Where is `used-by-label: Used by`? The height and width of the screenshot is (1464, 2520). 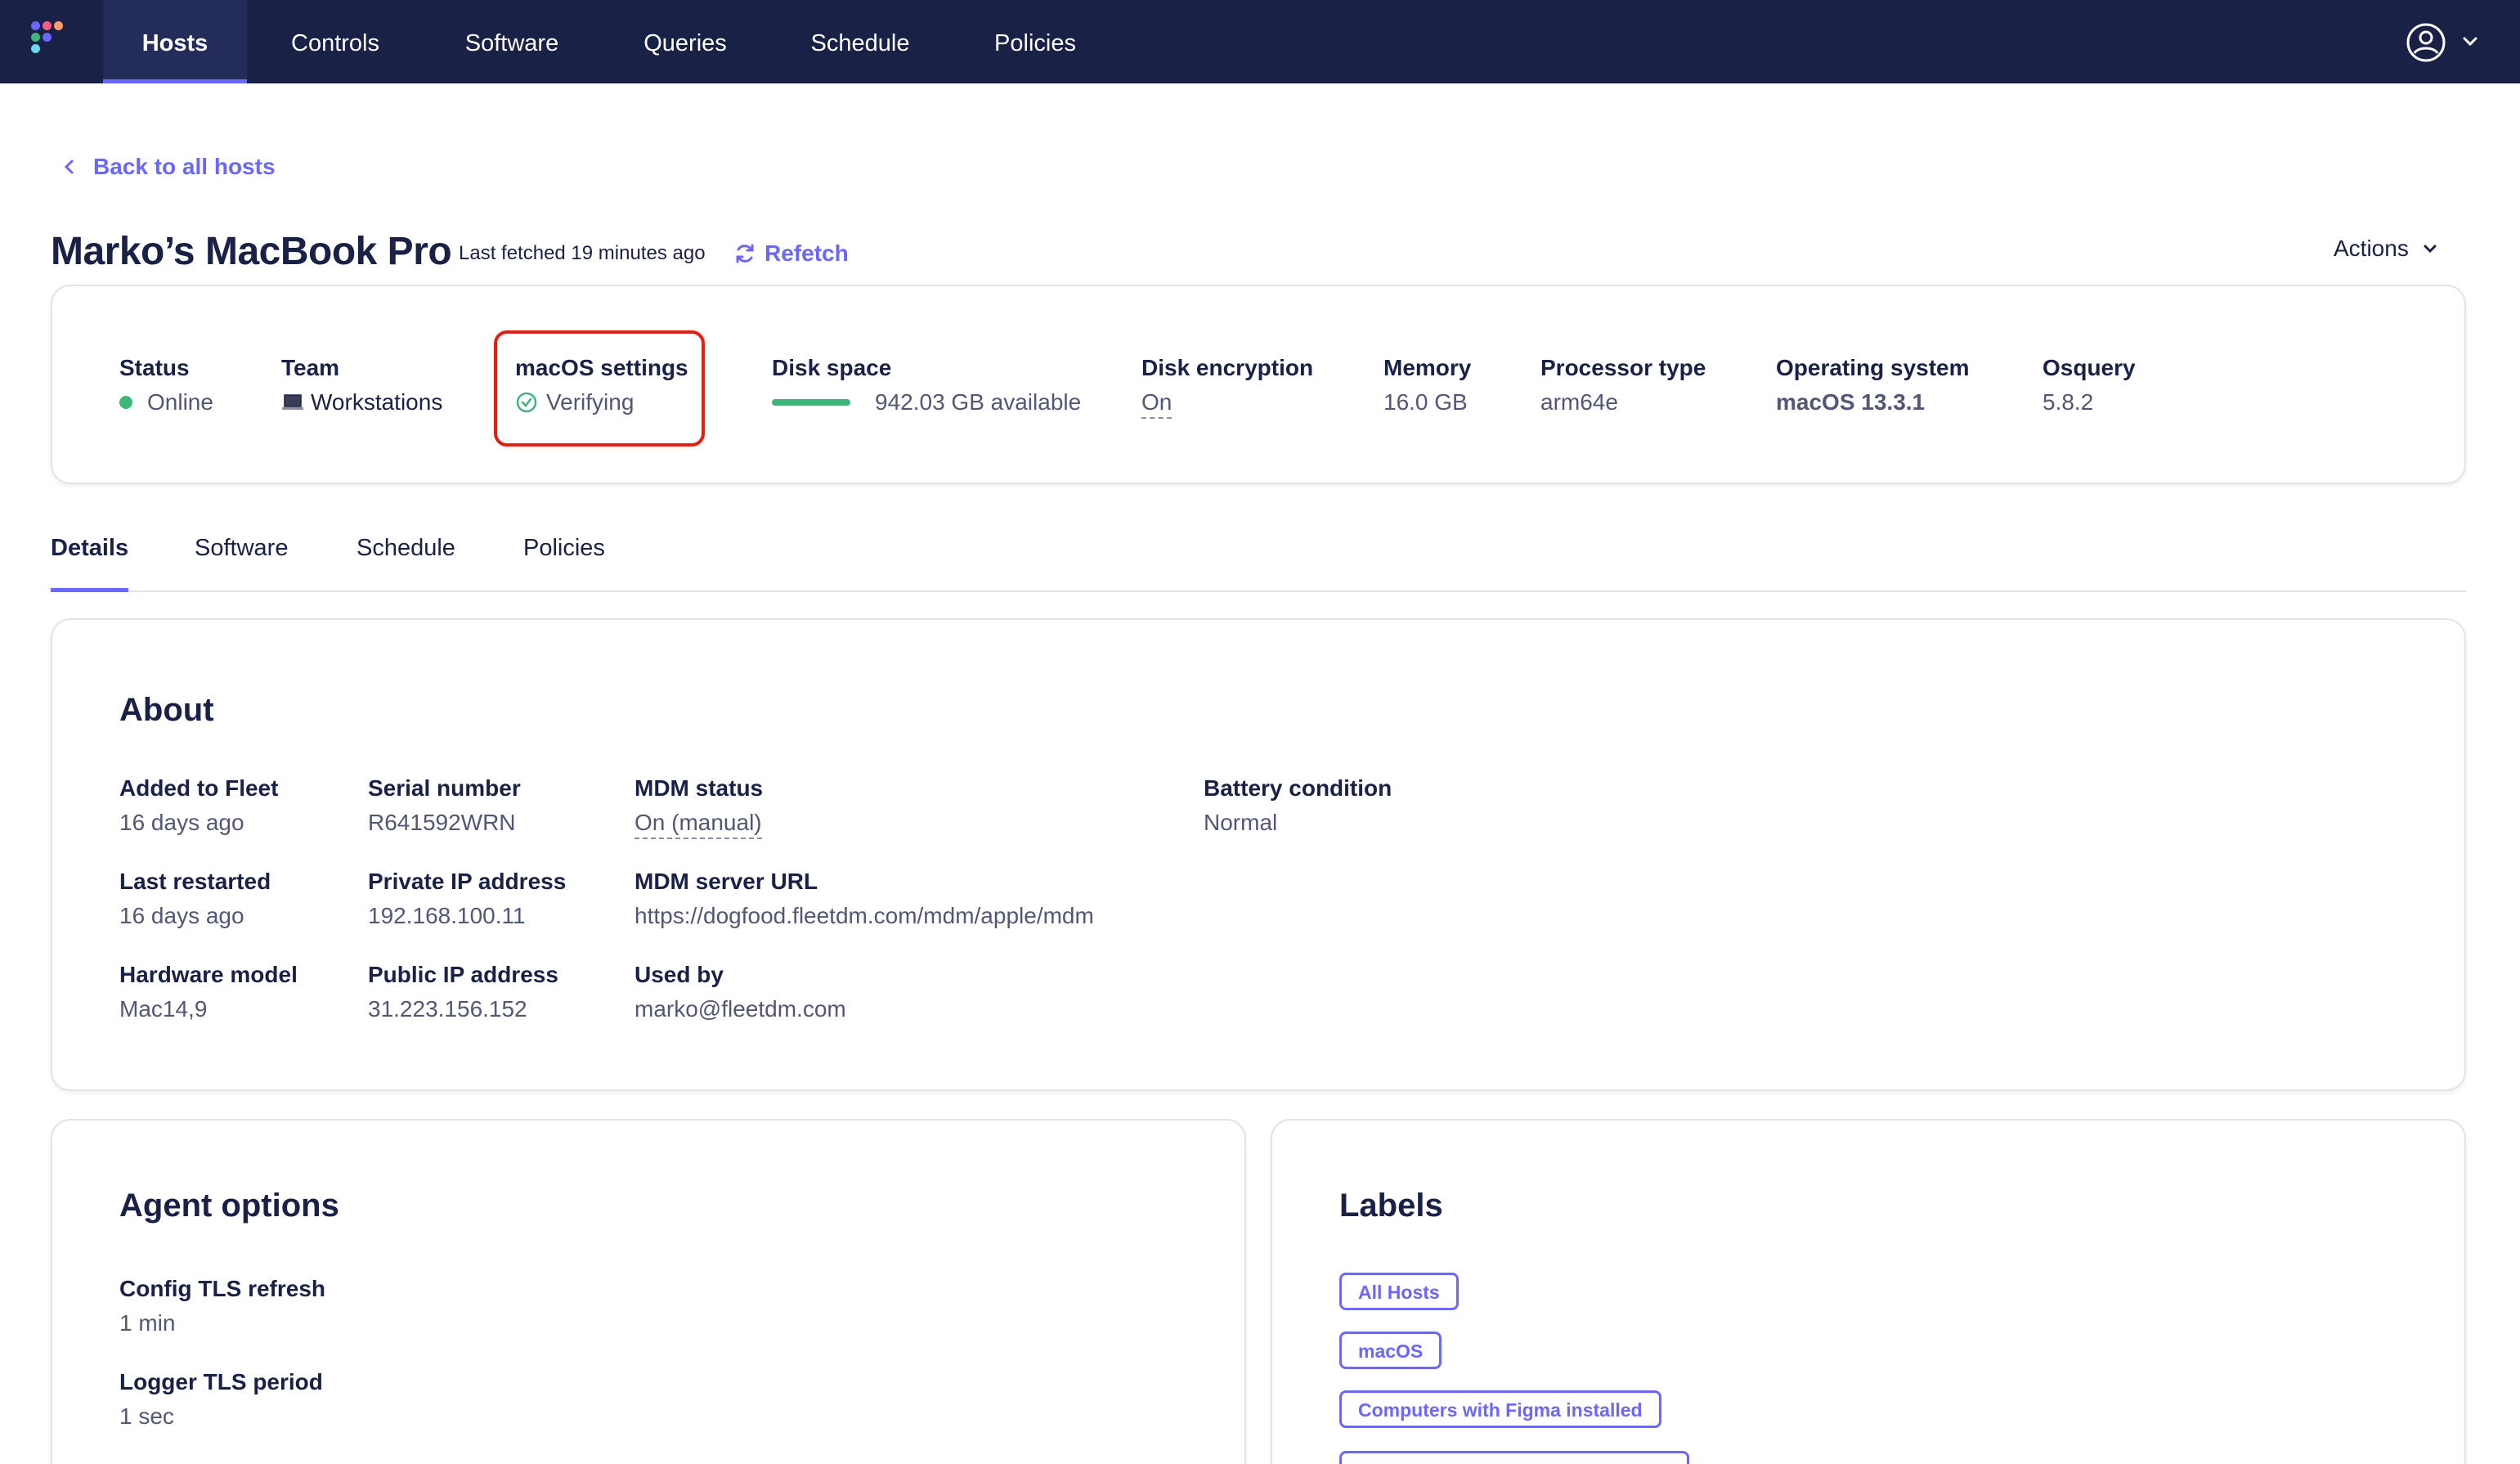 used-by-label: Used by is located at coordinates (679, 974).